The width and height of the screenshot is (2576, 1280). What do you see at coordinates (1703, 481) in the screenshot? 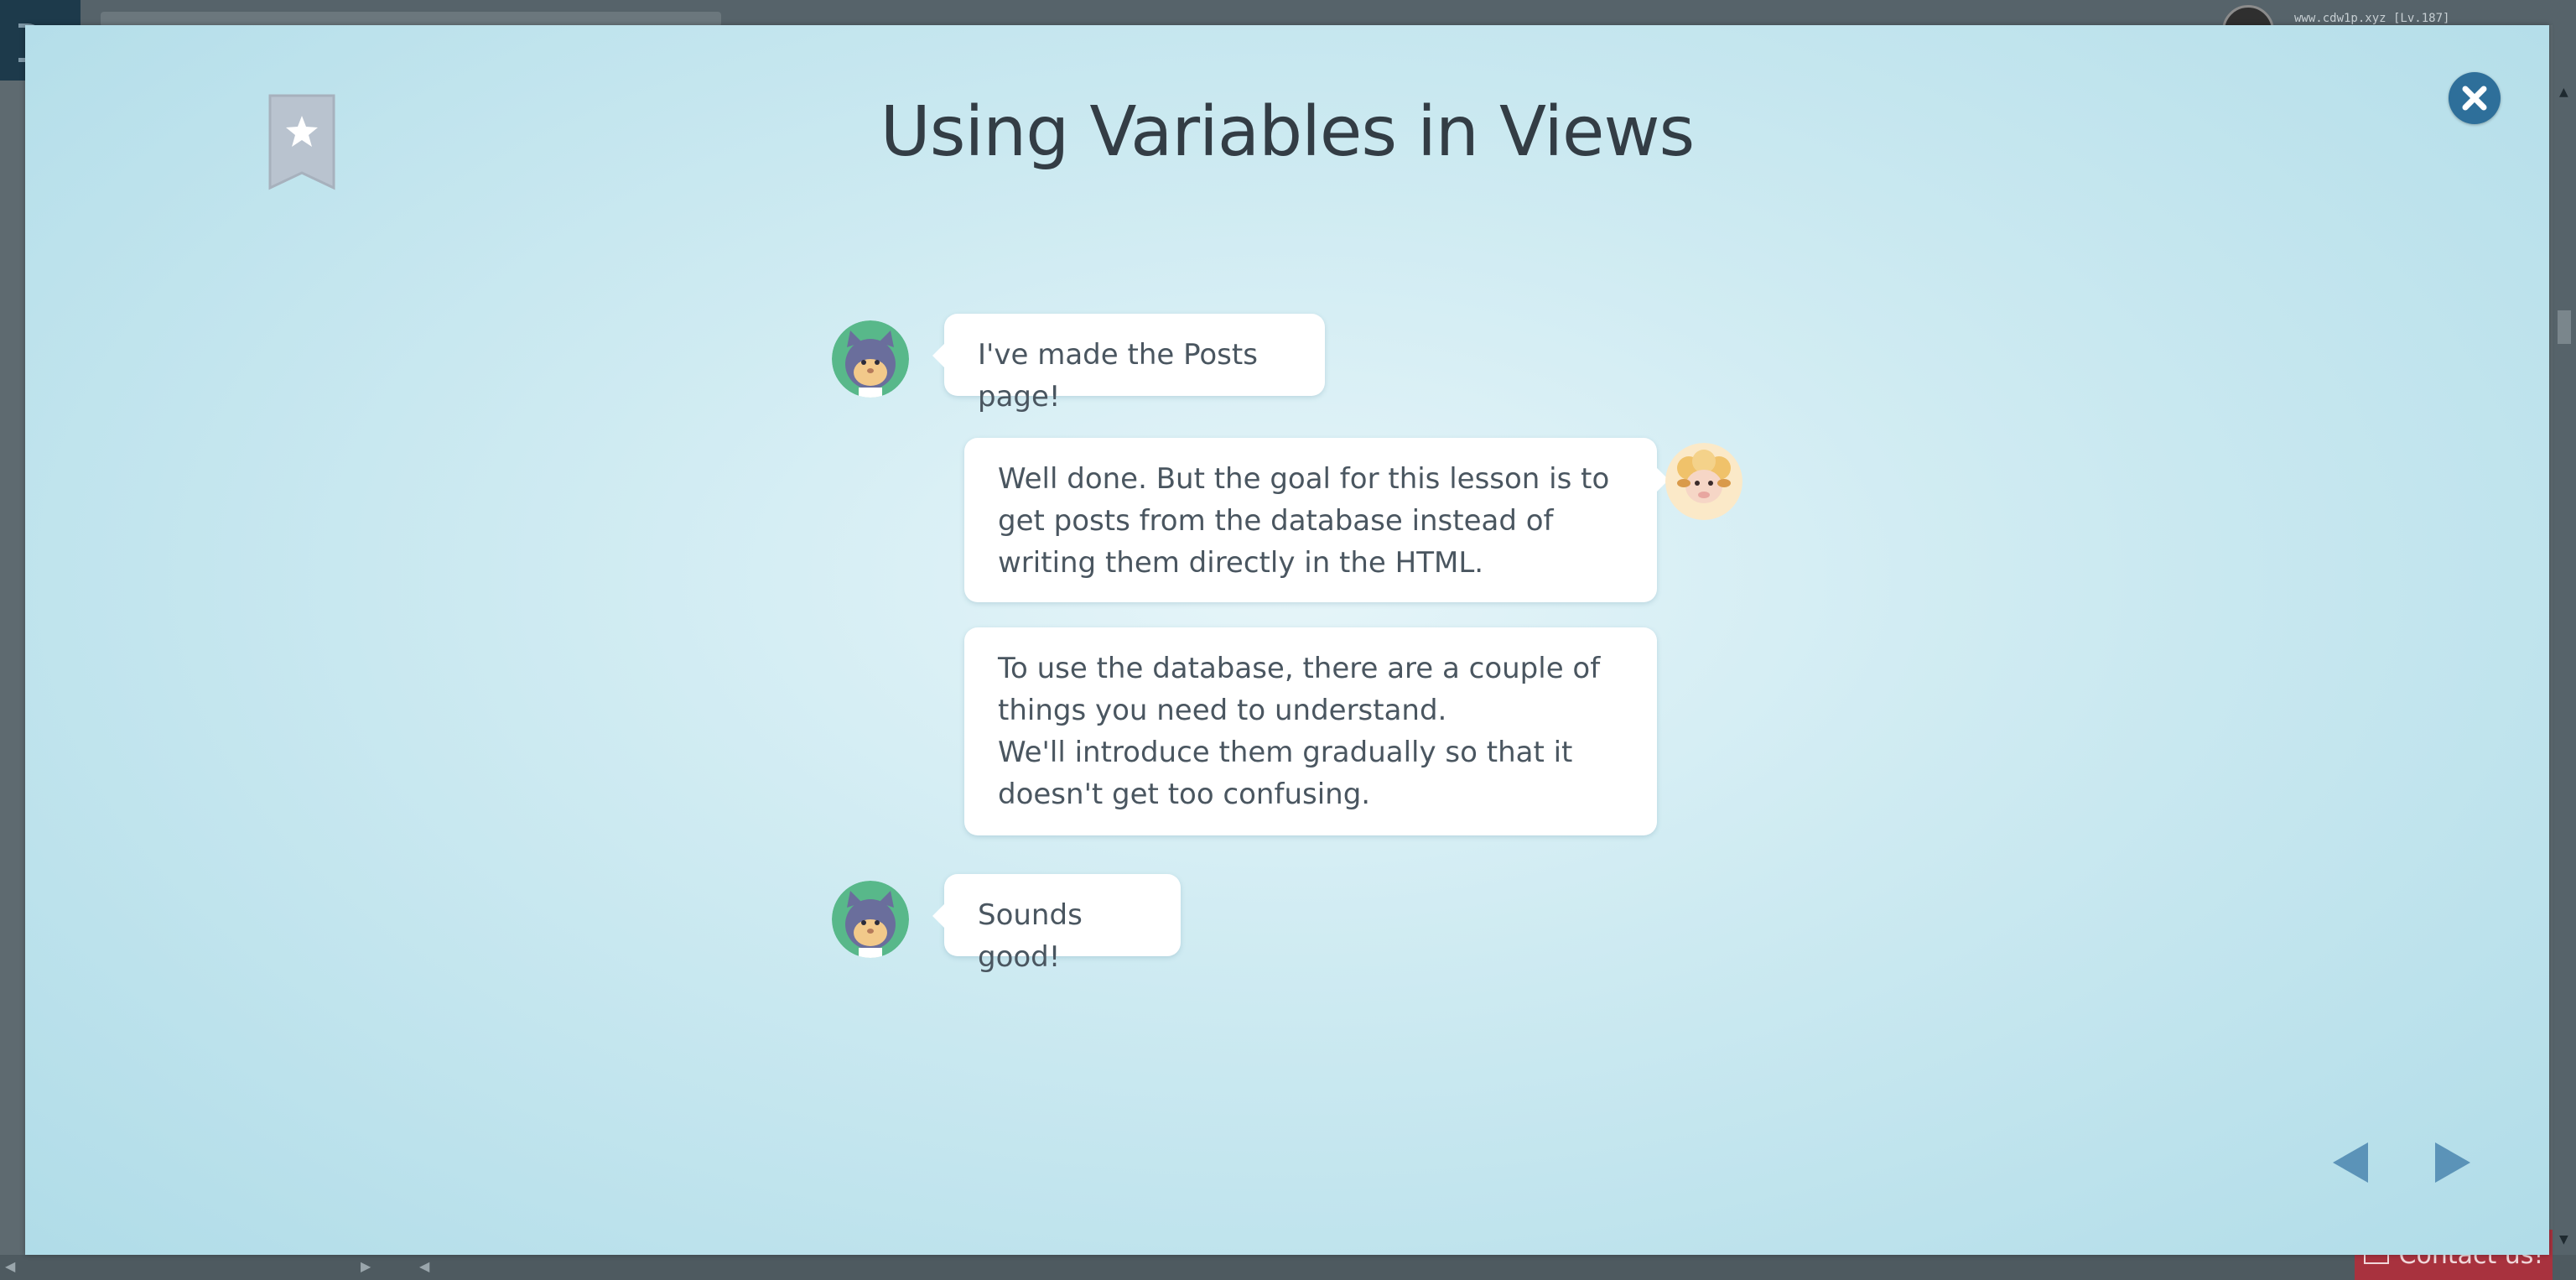
I see `sheep-avatar` at bounding box center [1703, 481].